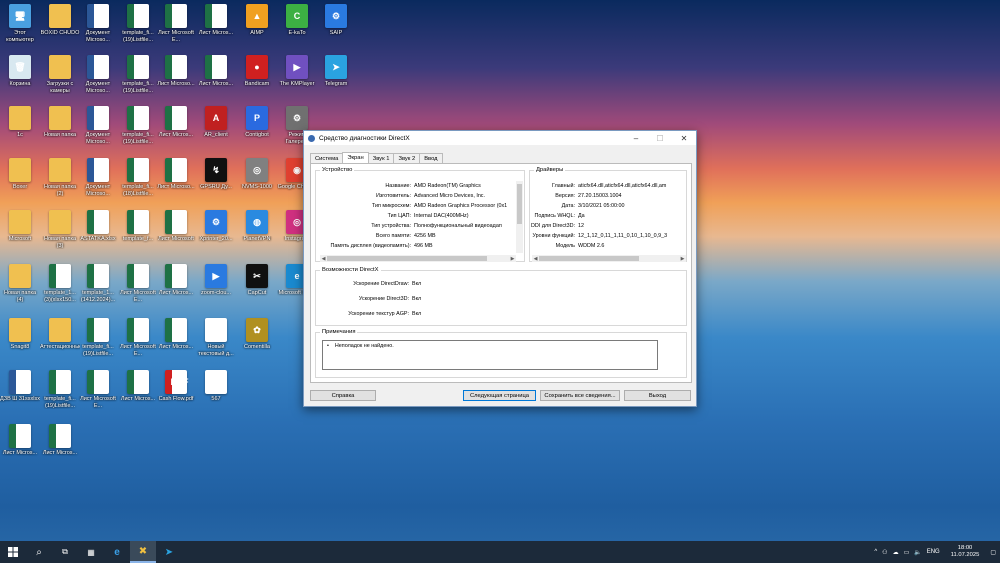  I want to click on desktop-icon: ✂ CapCut, so click(257, 289).